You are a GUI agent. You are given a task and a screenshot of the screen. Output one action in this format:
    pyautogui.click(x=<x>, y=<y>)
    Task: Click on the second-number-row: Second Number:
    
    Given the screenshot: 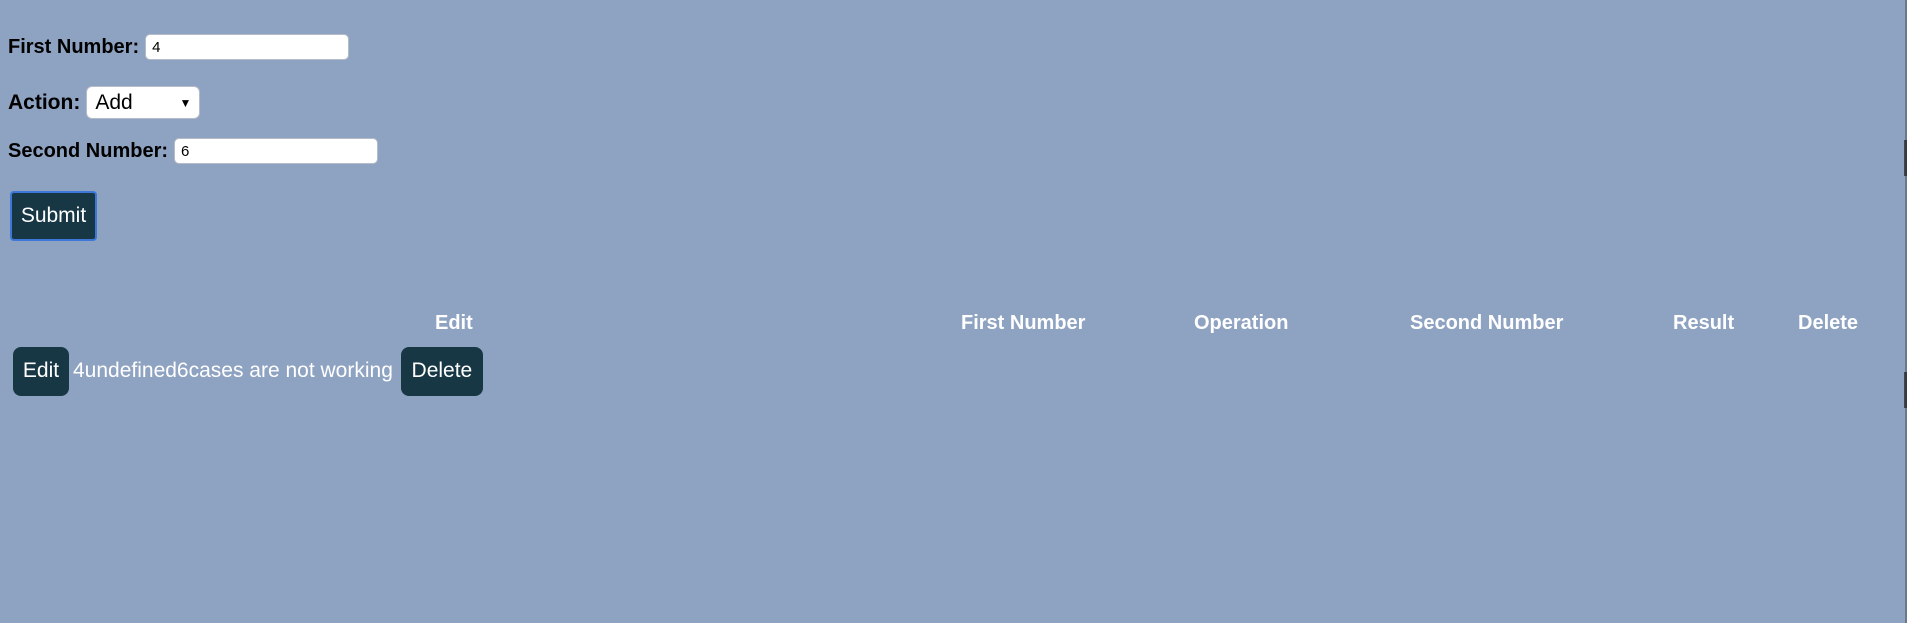 What is the action you would take?
    pyautogui.click(x=193, y=151)
    